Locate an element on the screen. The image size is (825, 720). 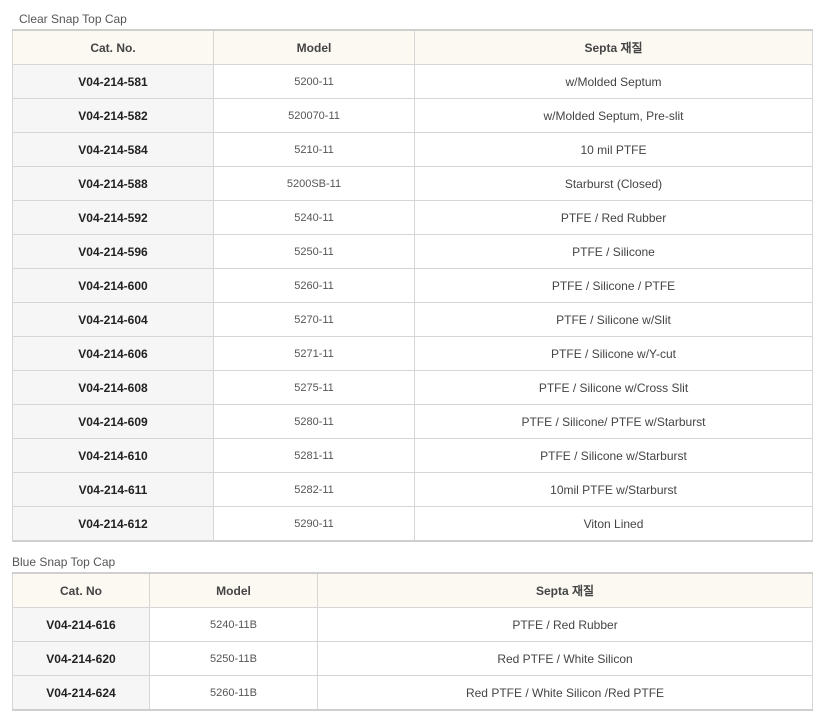
cat-no-cell: V04-214-592 is located at coordinates (113, 217).